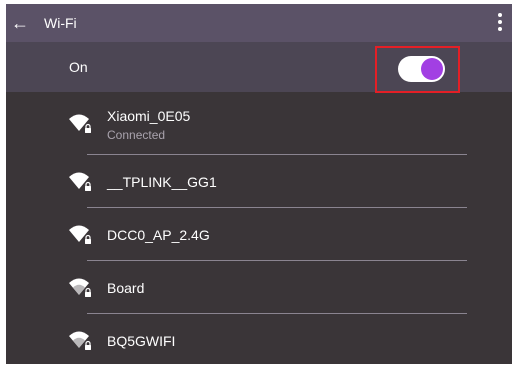 The width and height of the screenshot is (513, 366). Describe the element at coordinates (141, 341) in the screenshot. I see `network-ssid: BQ5GWIFI` at that location.